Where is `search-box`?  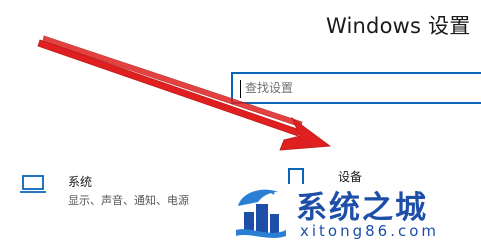
search-box is located at coordinates (356, 88).